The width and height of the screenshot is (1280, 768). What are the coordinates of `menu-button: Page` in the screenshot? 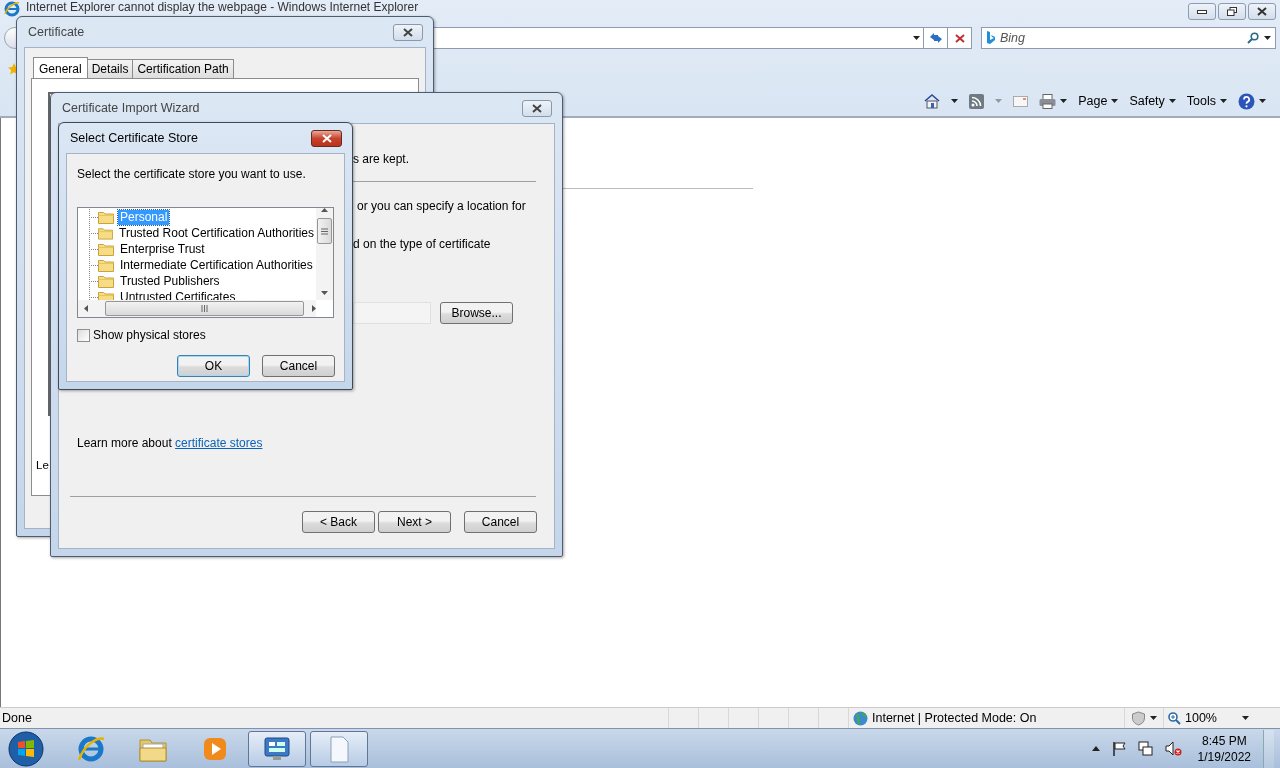 It's located at (1098, 101).